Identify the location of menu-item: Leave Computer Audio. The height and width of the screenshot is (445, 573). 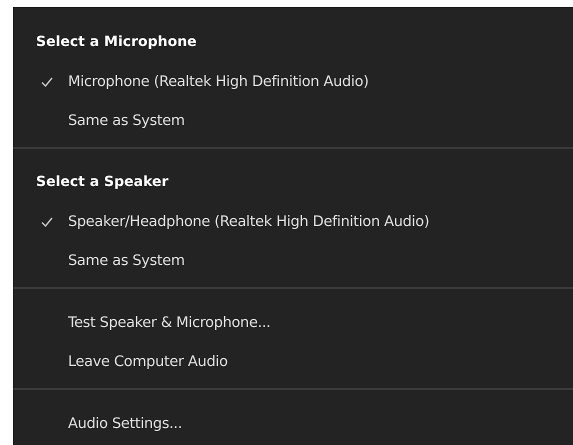
(293, 361).